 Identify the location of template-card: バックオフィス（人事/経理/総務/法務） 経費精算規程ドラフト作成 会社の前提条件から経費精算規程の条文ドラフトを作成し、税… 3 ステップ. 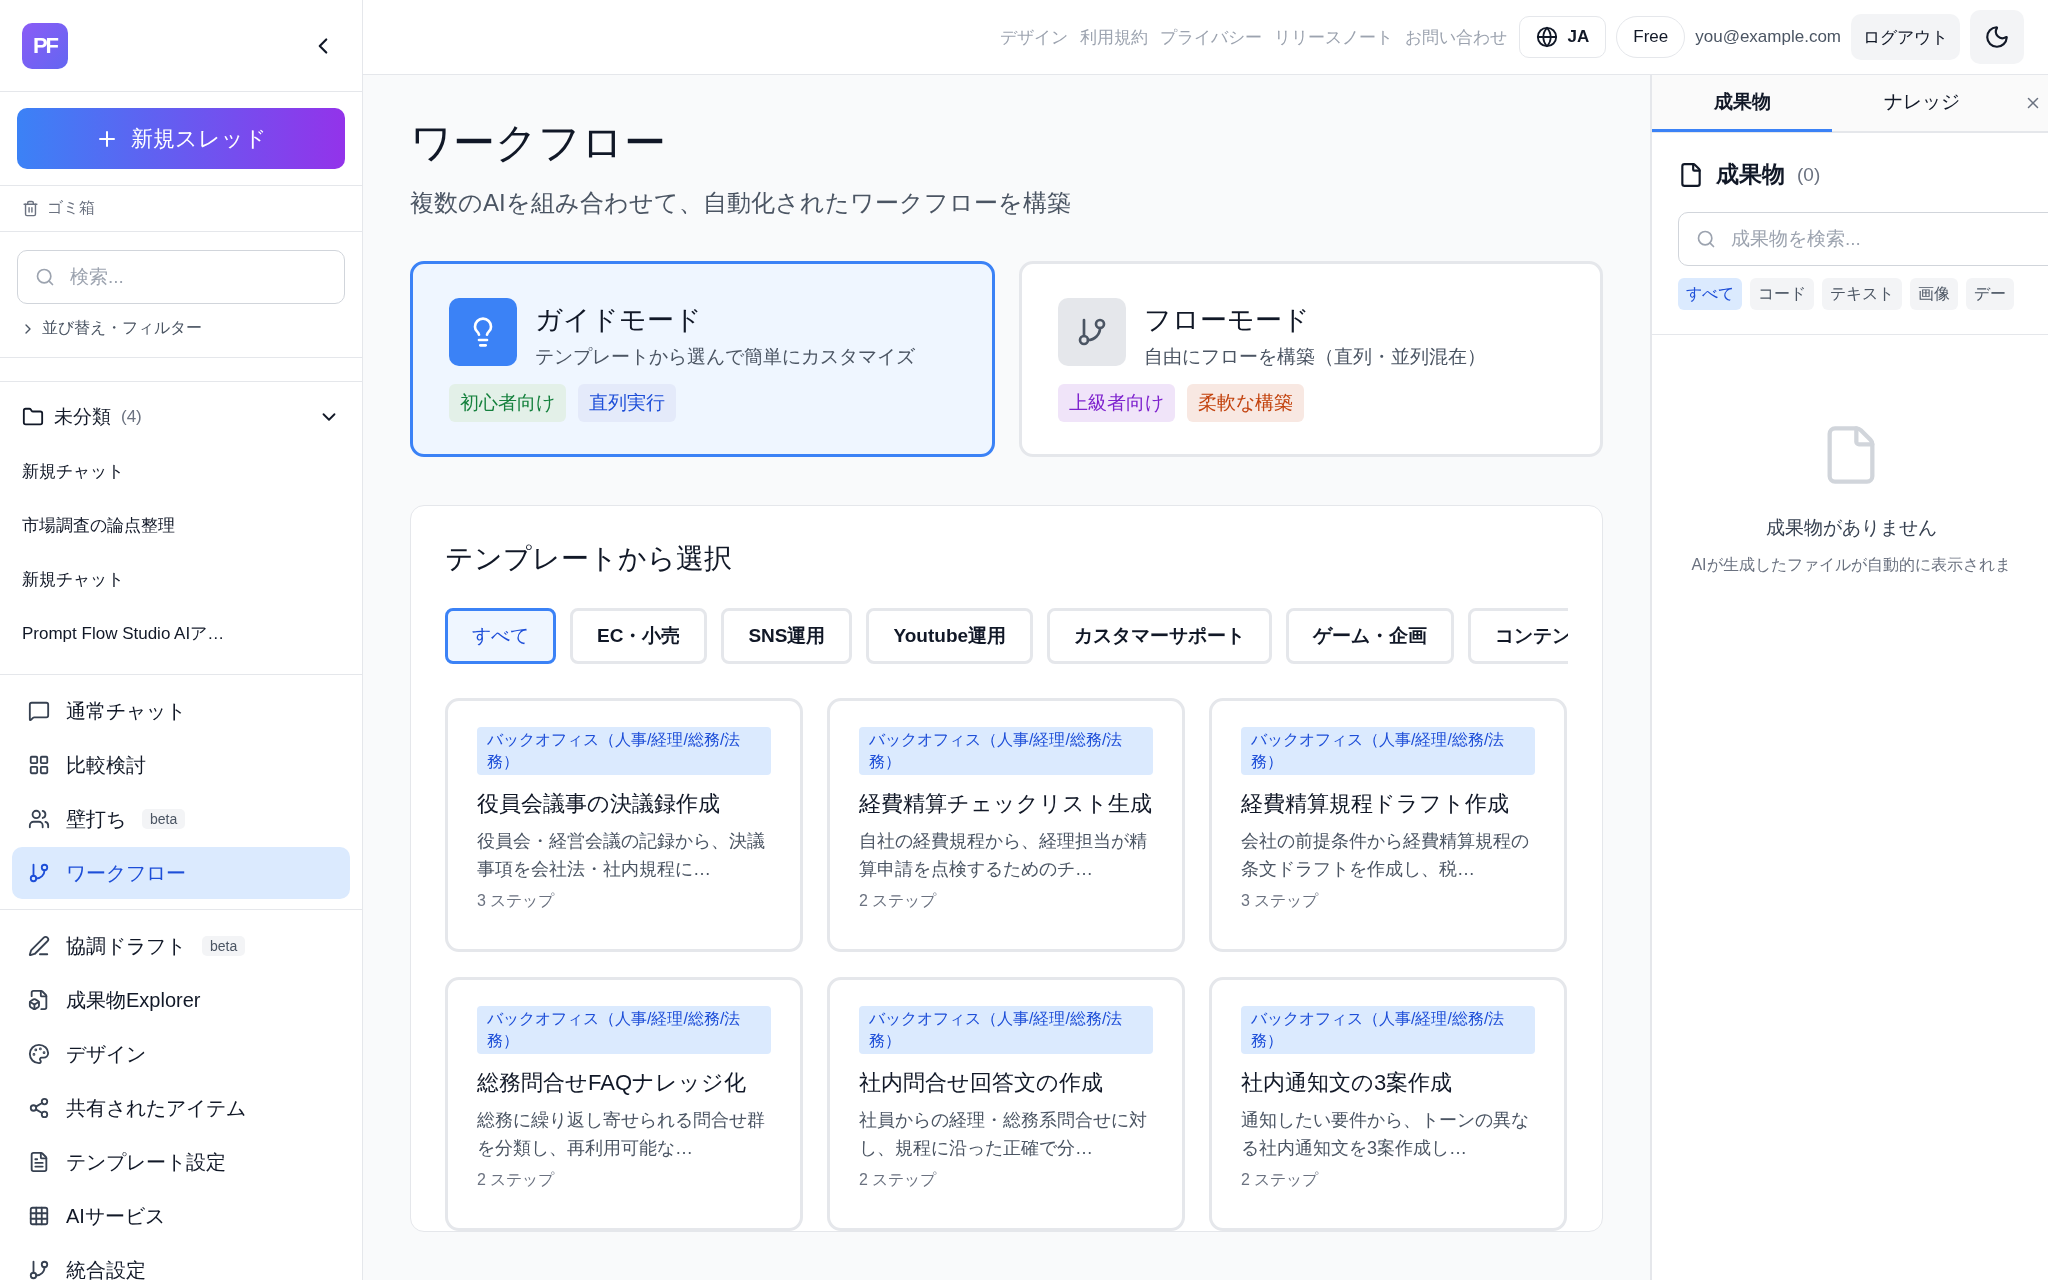
(1388, 825).